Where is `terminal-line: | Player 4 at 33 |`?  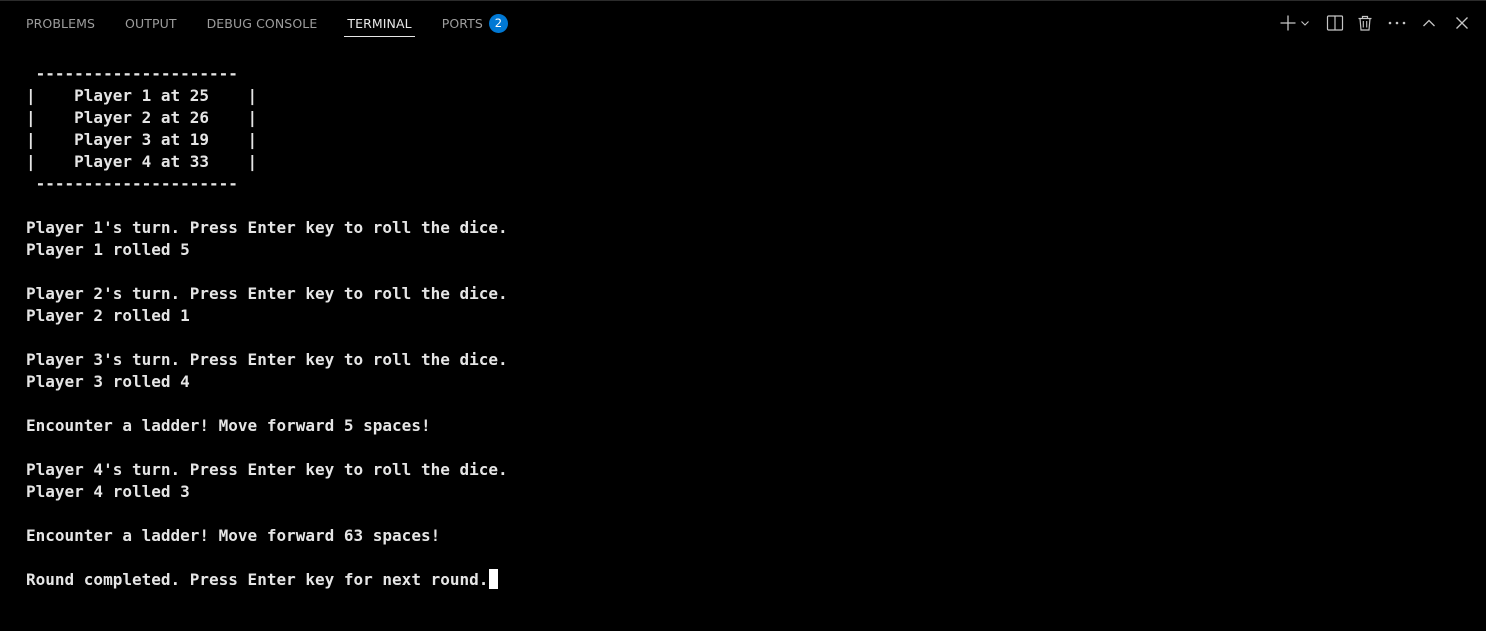
terminal-line: | Player 4 at 33 | is located at coordinates (142, 161).